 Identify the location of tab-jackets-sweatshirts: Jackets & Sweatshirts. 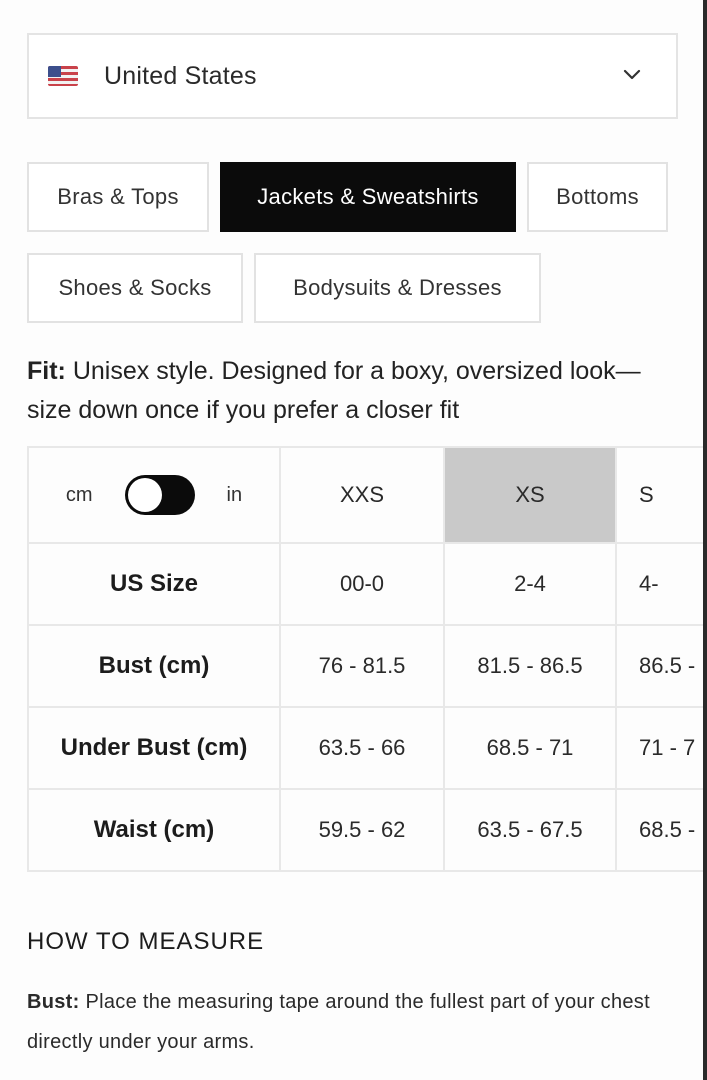
(368, 197).